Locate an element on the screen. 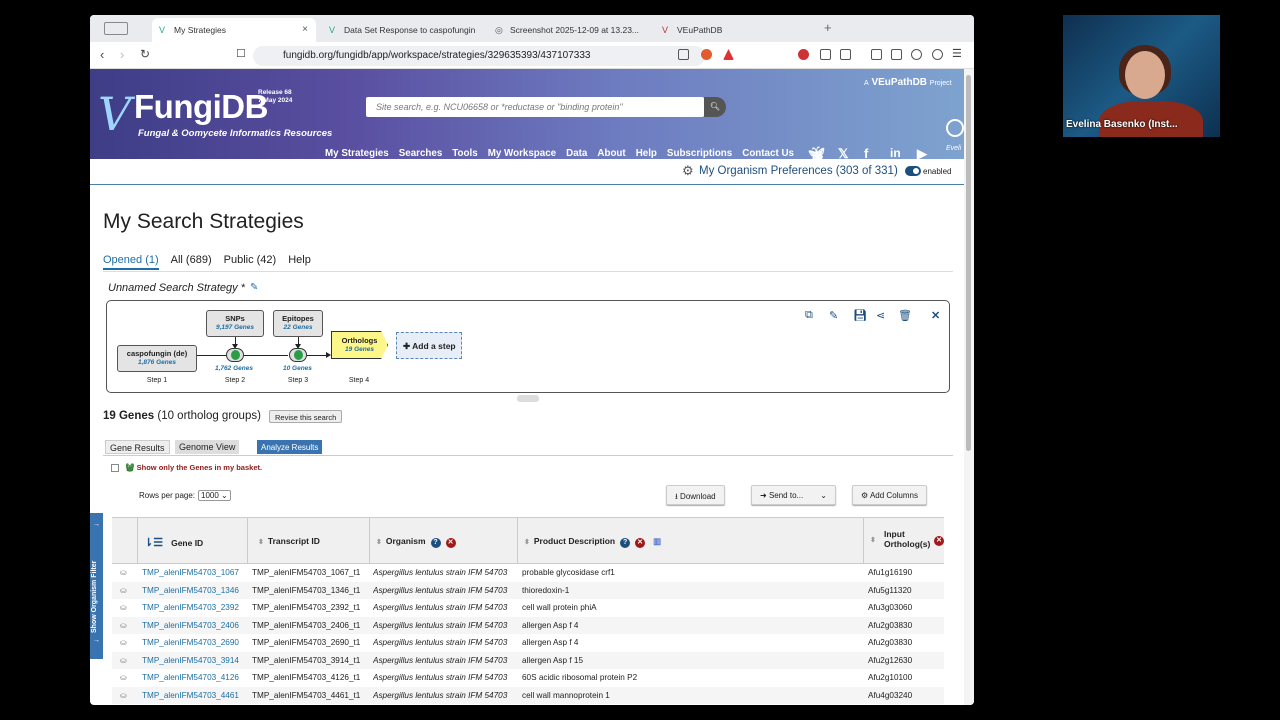 The image size is (1280, 720). tab-analyze-results: Analyze Results is located at coordinates (290, 447).